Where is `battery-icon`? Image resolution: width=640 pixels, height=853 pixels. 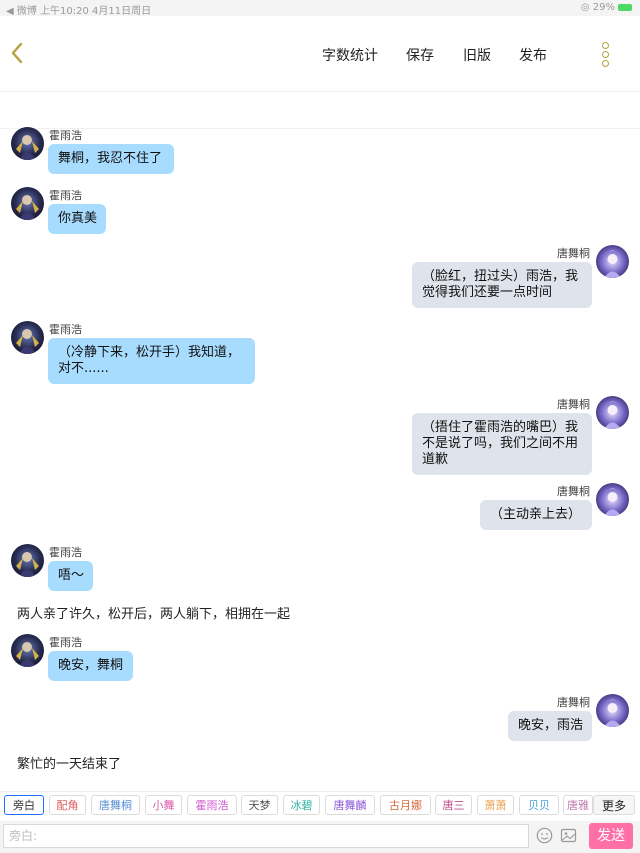 battery-icon is located at coordinates (625, 7).